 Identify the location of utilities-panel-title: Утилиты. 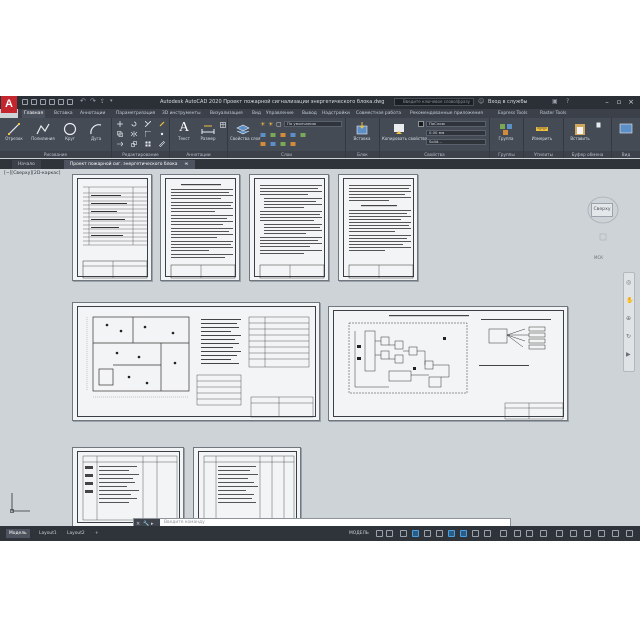
(543, 154).